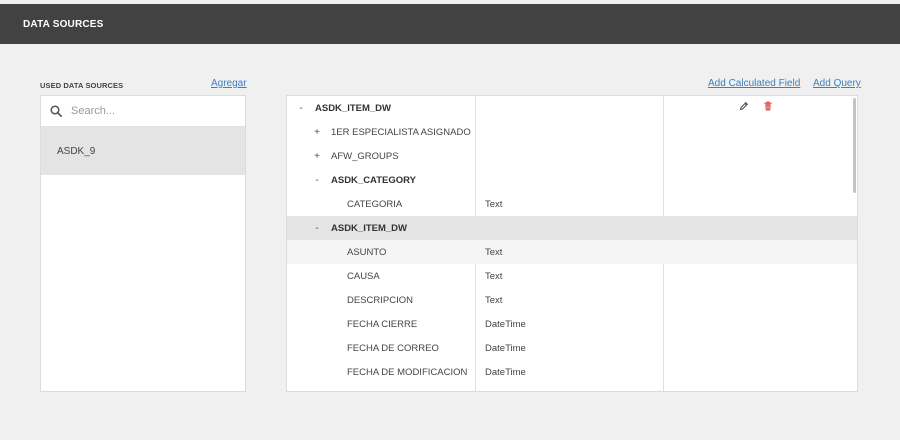 The width and height of the screenshot is (900, 440). Describe the element at coordinates (365, 156) in the screenshot. I see `tree-row-label: AFW_GROUPS` at that location.